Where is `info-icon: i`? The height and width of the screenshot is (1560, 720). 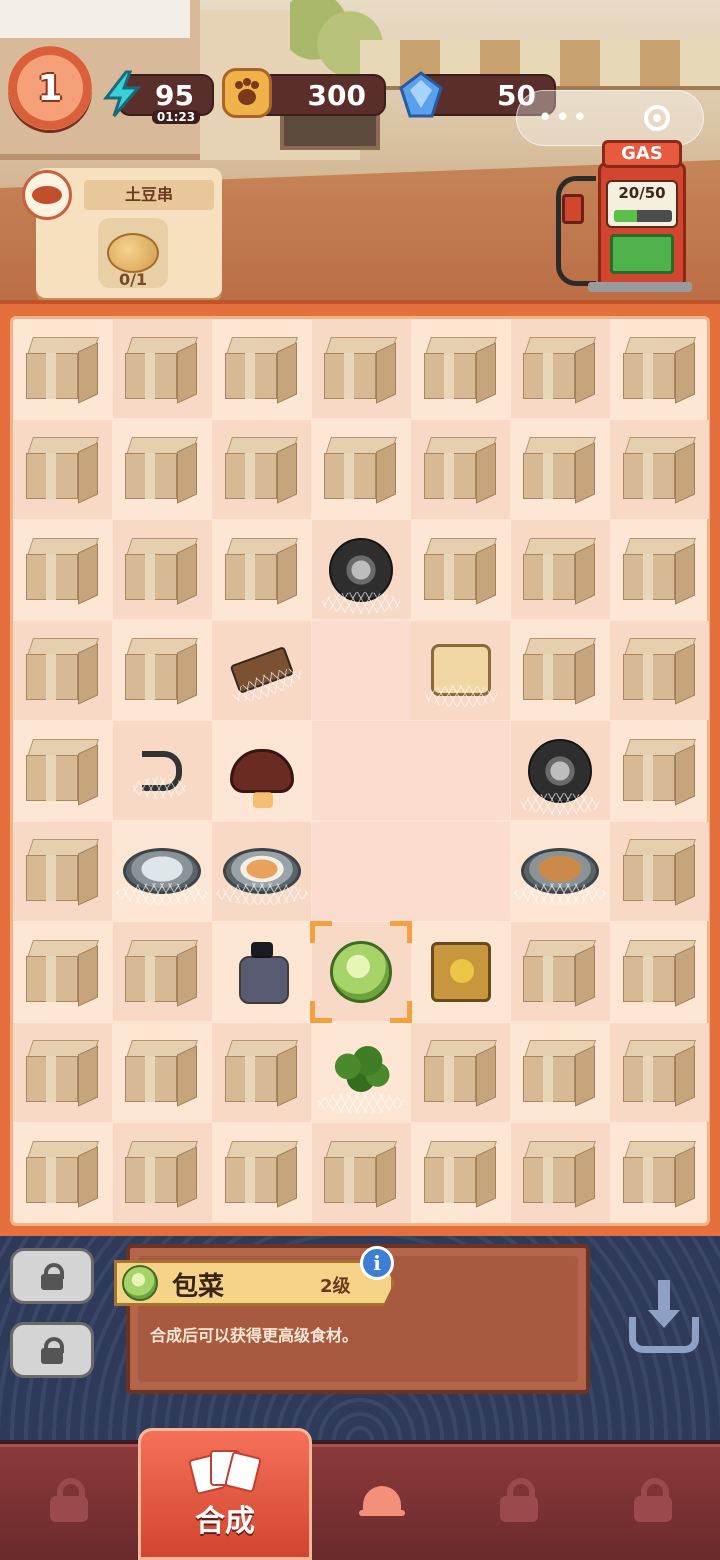 info-icon: i is located at coordinates (377, 1263).